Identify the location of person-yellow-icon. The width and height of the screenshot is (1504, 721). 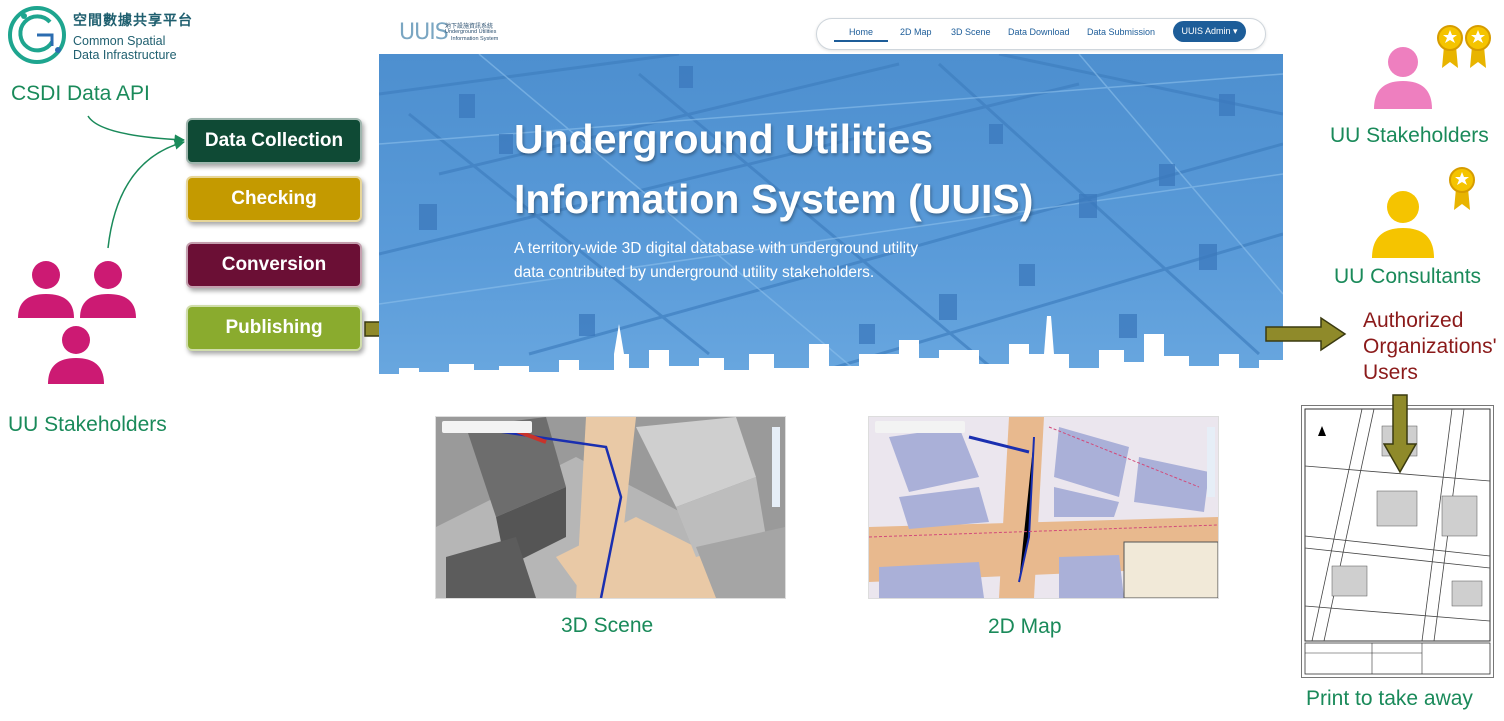
(1403, 224).